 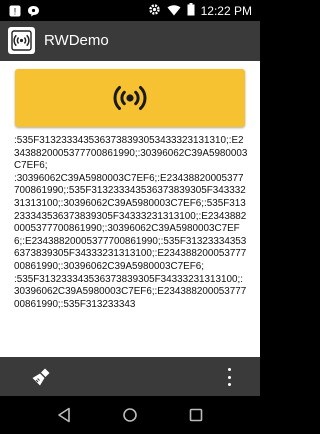 I want to click on app-bar: RWDemo, so click(x=130, y=41).